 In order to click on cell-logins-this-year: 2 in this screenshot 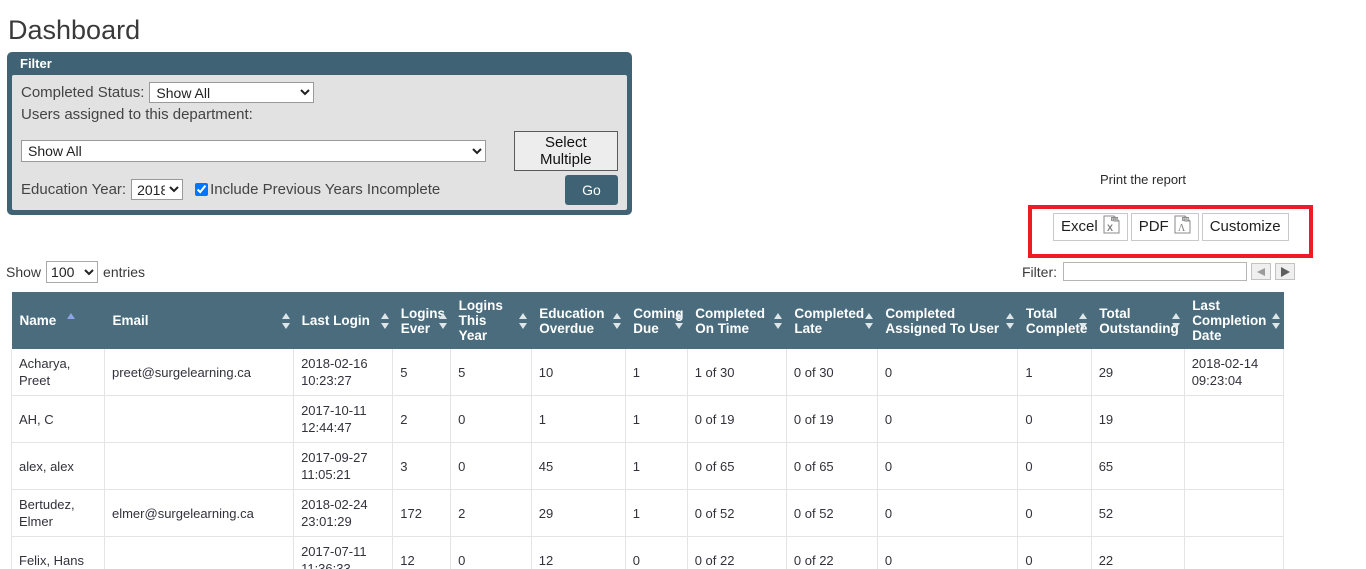, I will do `click(491, 513)`.